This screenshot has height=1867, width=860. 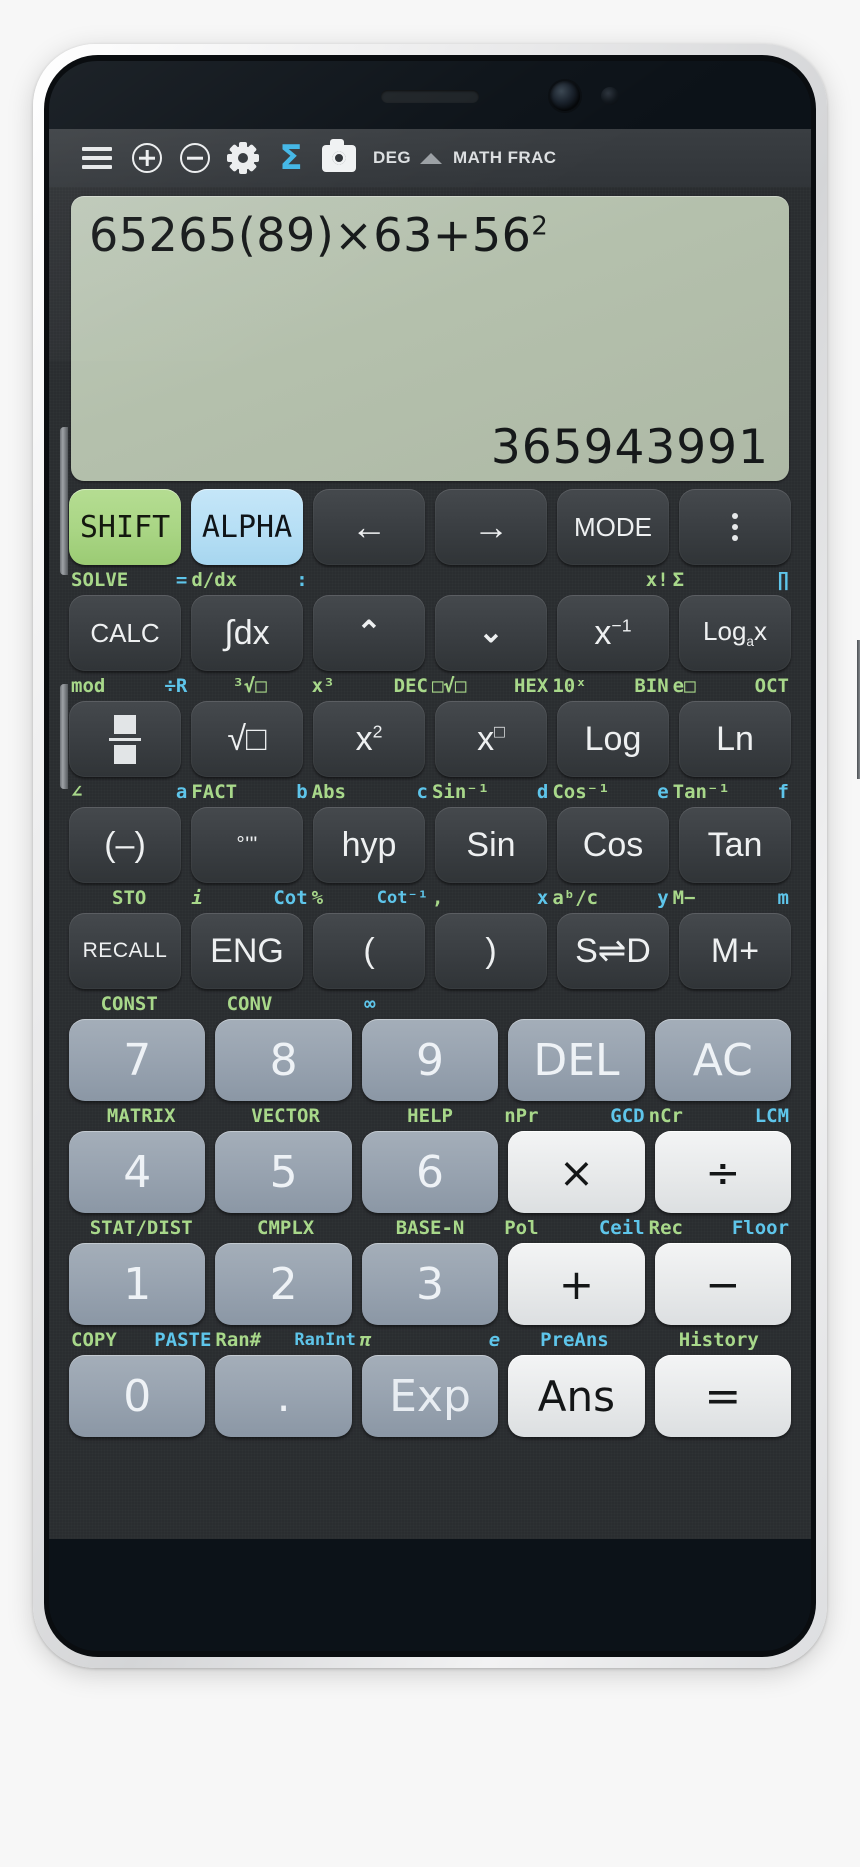 I want to click on key-square-root: √□, so click(x=247, y=739).